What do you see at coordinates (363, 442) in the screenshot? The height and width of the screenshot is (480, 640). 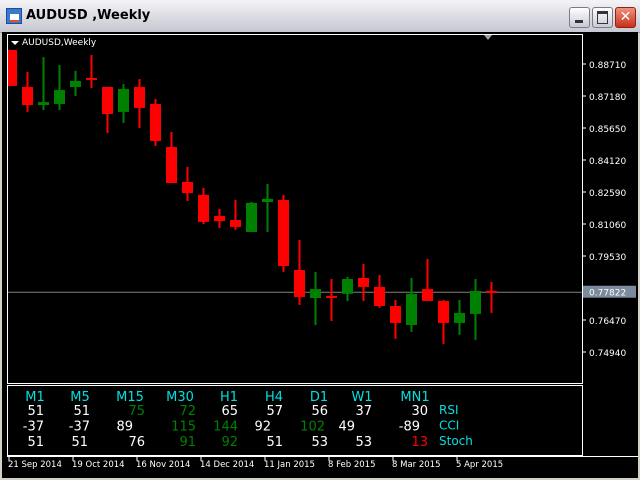 I see `indicator-value: 53` at bounding box center [363, 442].